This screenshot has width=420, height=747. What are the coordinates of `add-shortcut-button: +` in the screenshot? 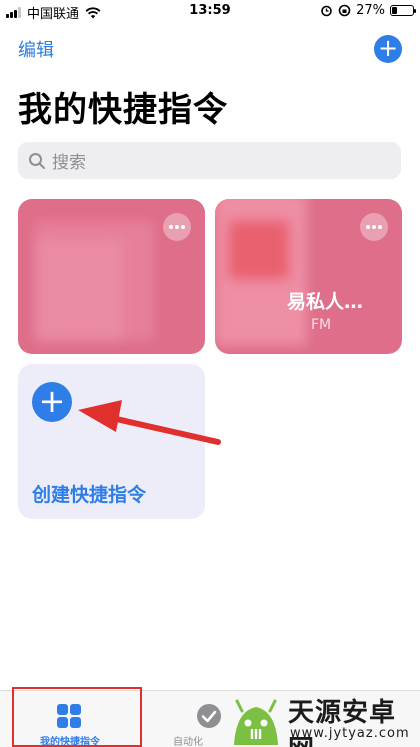 It's located at (388, 49).